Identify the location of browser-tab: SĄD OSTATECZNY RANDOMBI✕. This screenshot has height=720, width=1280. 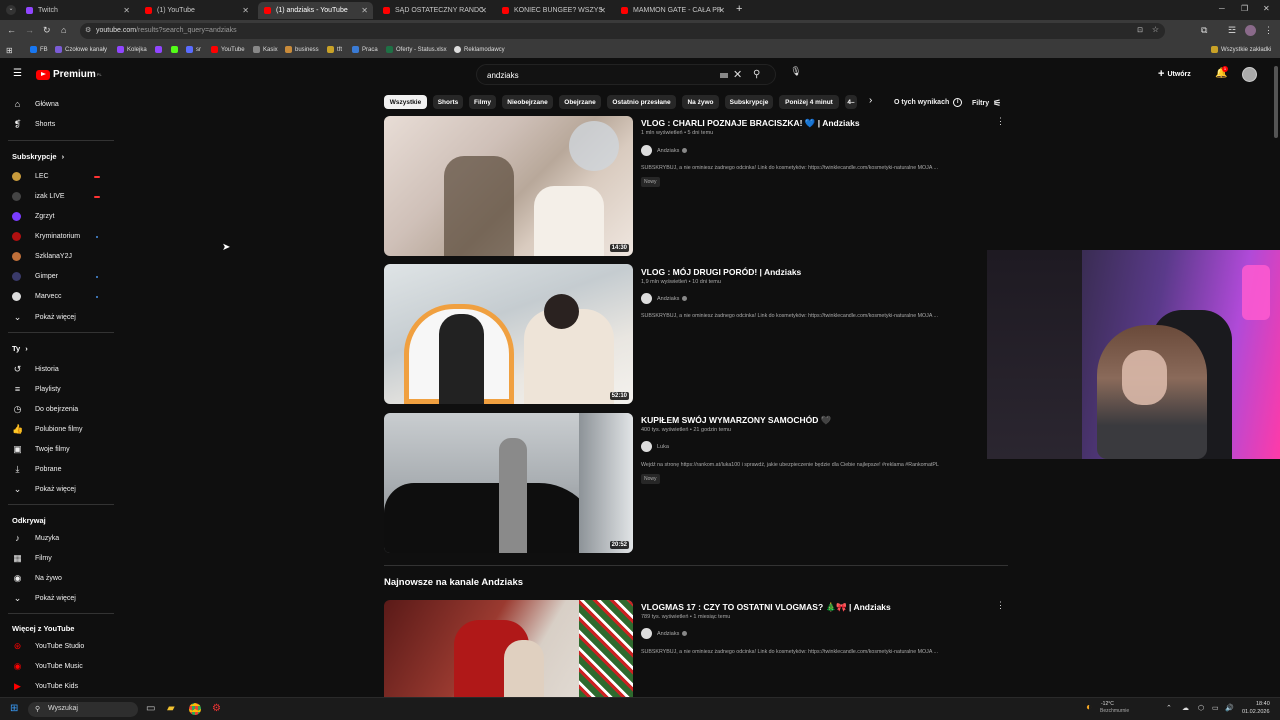
(434, 10).